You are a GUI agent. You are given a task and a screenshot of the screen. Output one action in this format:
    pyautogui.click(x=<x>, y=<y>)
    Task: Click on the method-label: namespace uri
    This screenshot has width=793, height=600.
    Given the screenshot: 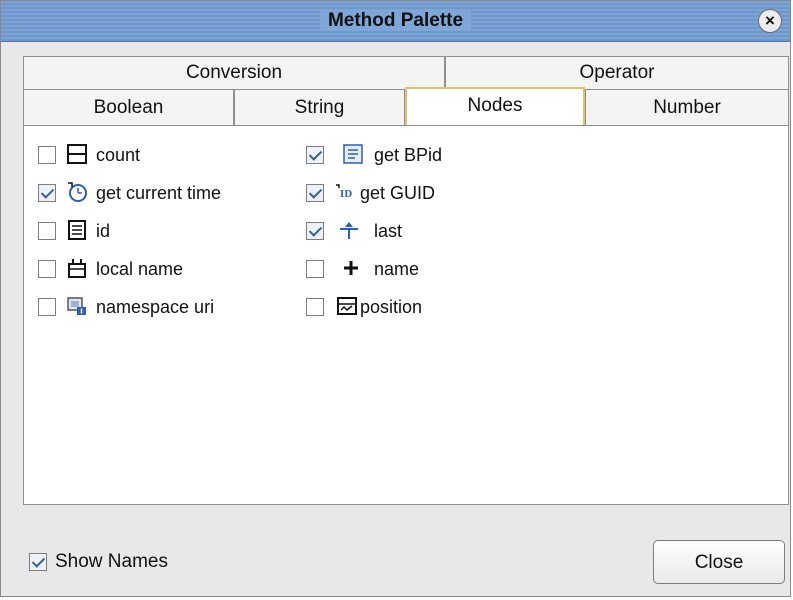 What is the action you would take?
    pyautogui.click(x=155, y=307)
    